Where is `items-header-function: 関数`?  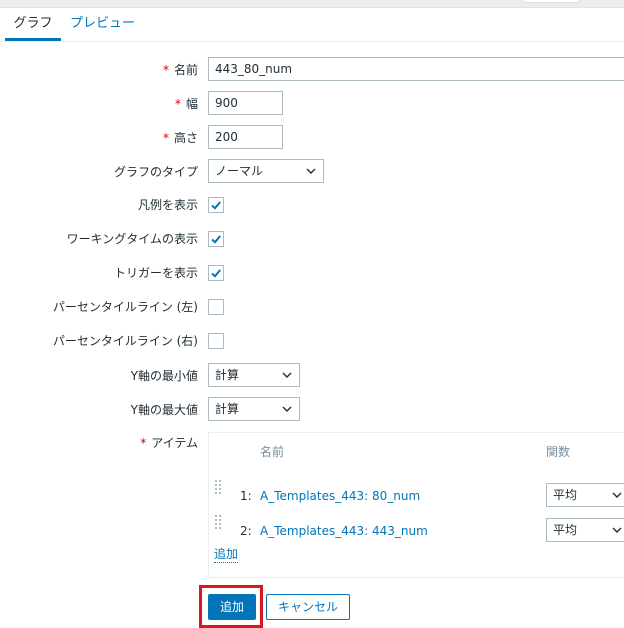
items-header-function: 関数 is located at coordinates (558, 452).